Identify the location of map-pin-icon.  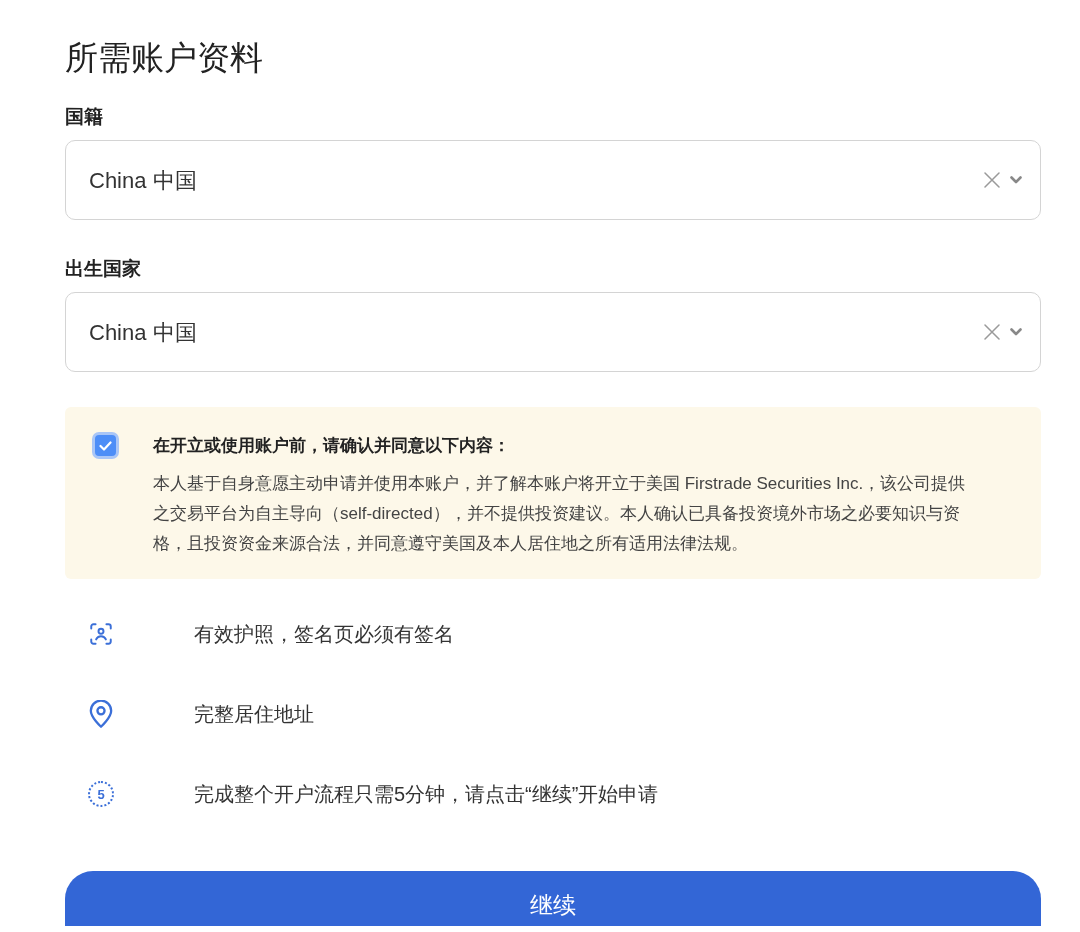
(101, 714).